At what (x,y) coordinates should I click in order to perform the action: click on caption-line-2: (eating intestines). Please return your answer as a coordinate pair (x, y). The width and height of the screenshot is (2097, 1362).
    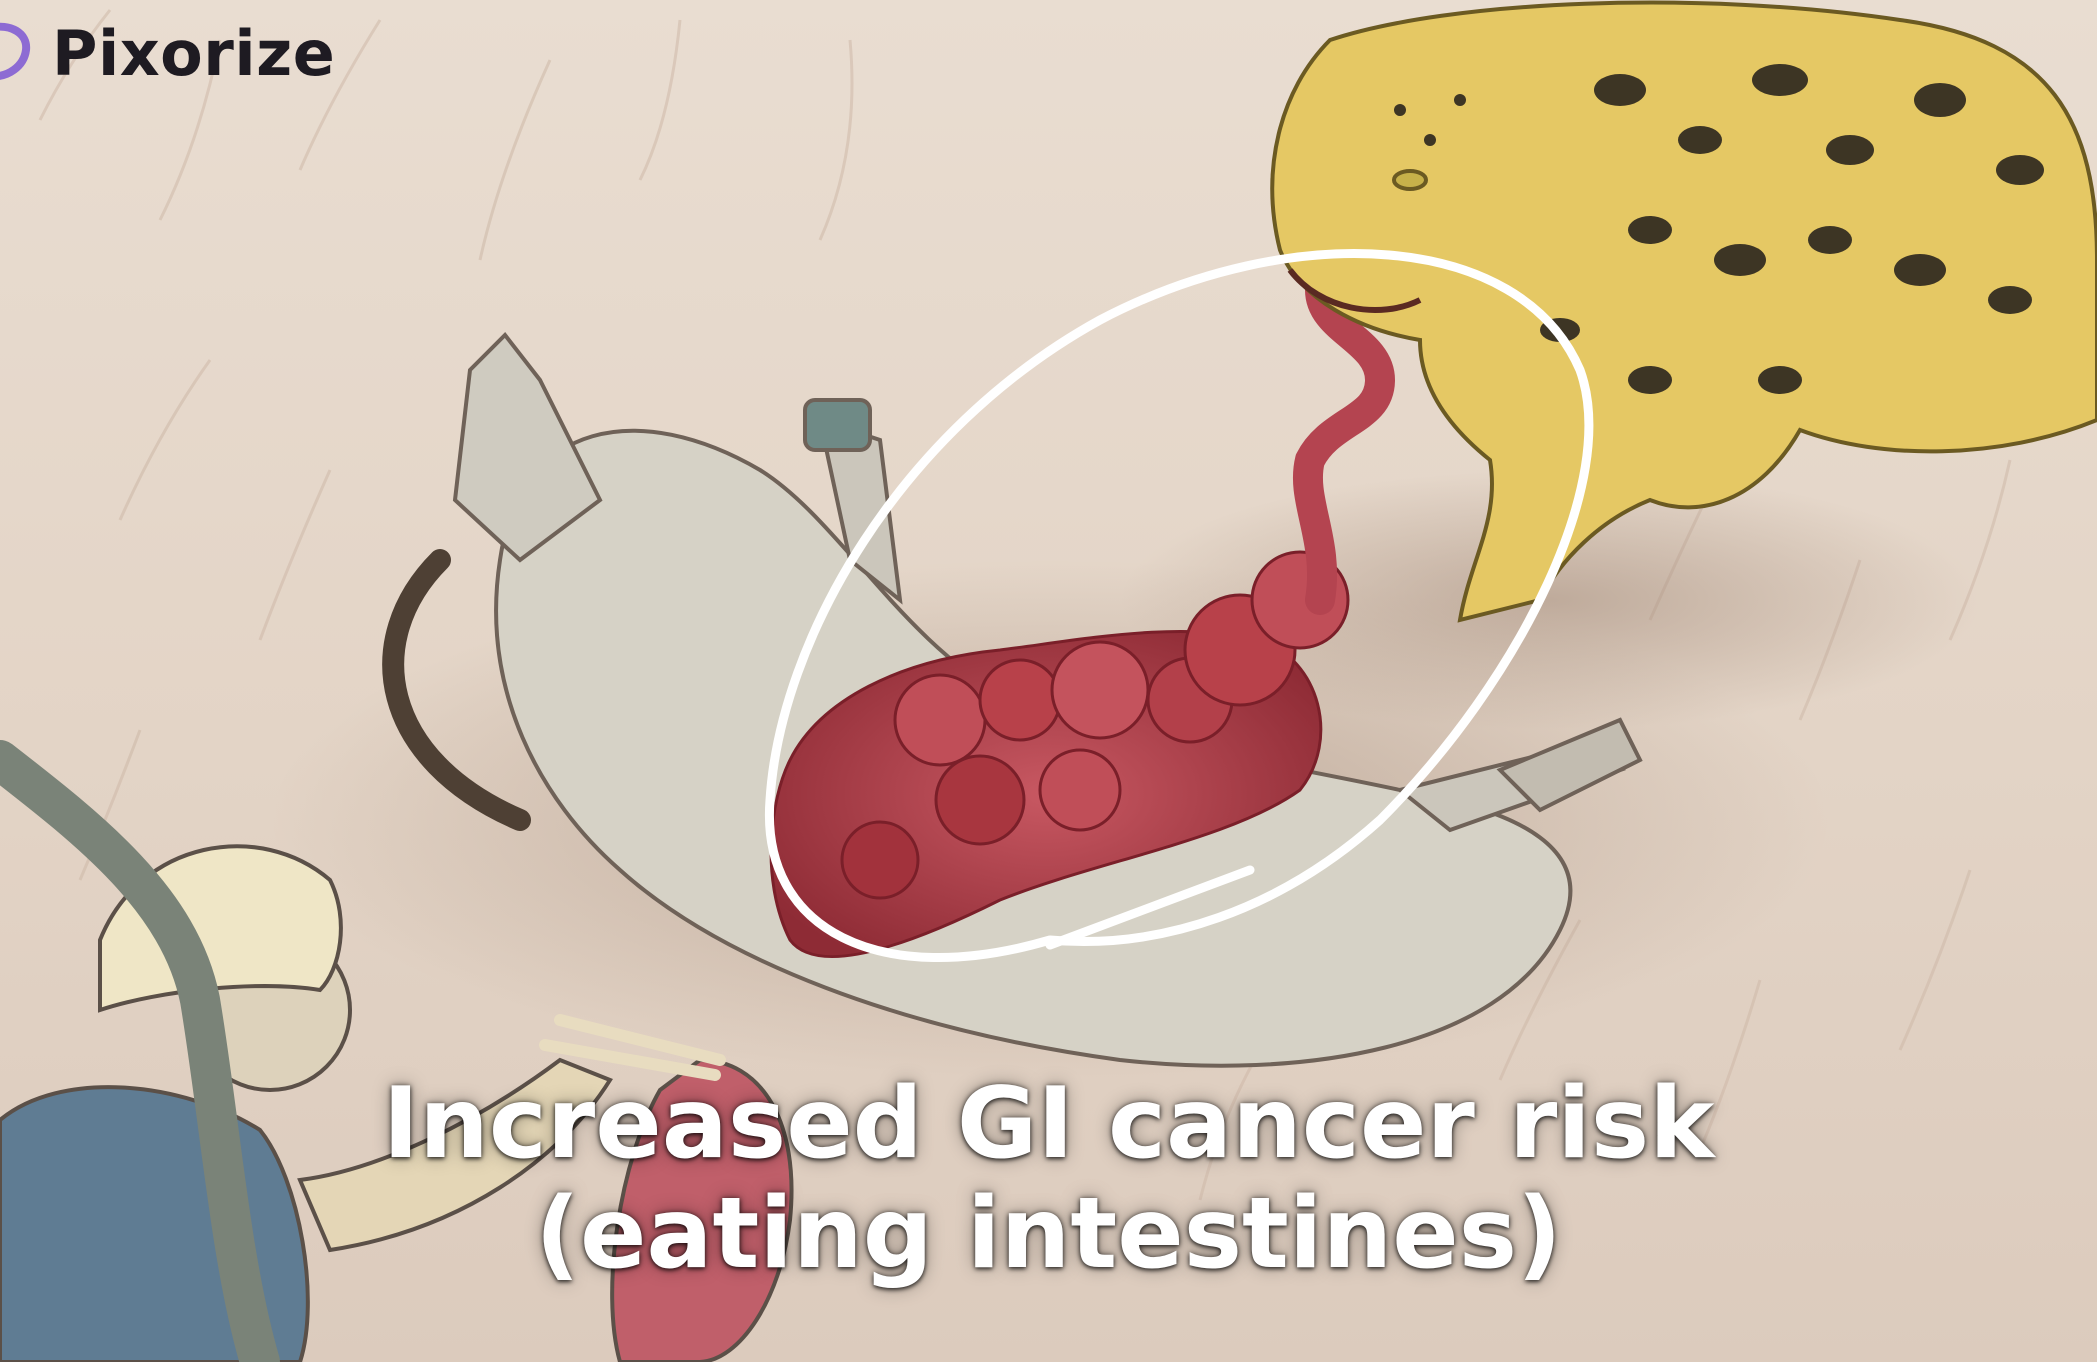
    Looking at the image, I should click on (1048, 1233).